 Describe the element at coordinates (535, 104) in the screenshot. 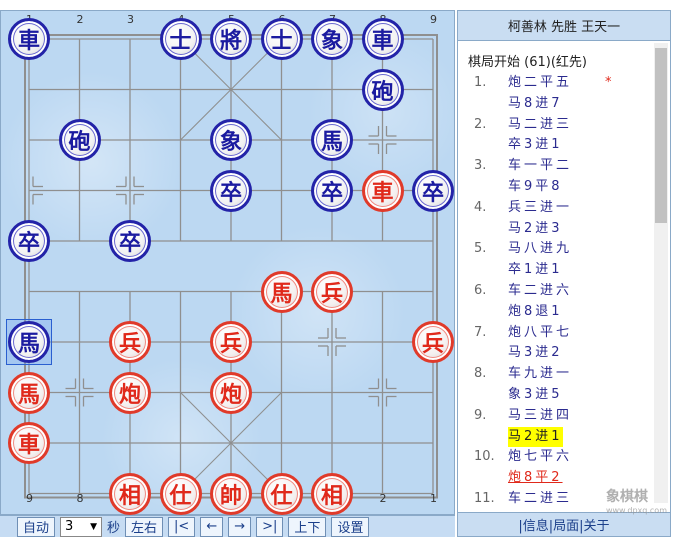

I see `move-text: 马8进7` at that location.